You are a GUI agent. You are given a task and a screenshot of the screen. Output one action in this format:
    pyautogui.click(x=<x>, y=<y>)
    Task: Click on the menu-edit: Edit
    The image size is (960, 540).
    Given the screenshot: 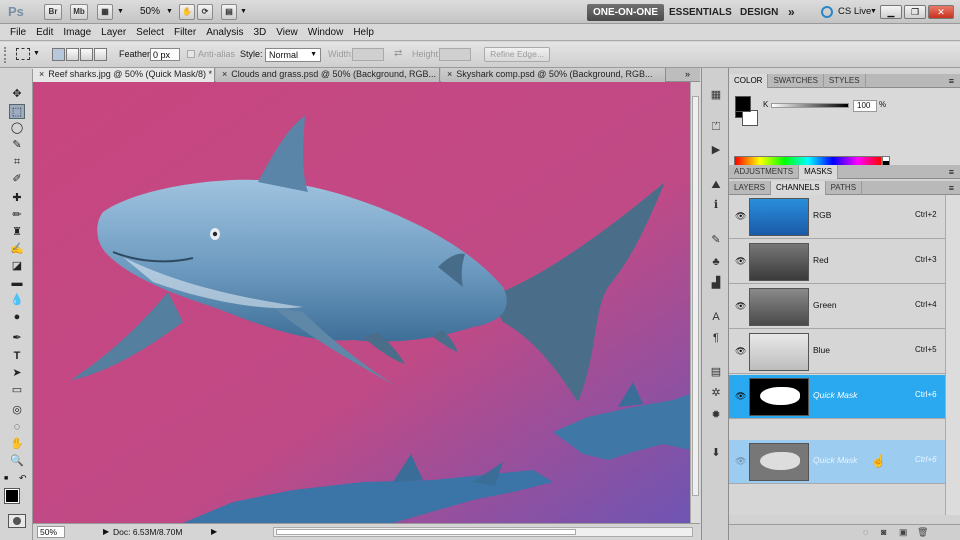 What is the action you would take?
    pyautogui.click(x=44, y=32)
    